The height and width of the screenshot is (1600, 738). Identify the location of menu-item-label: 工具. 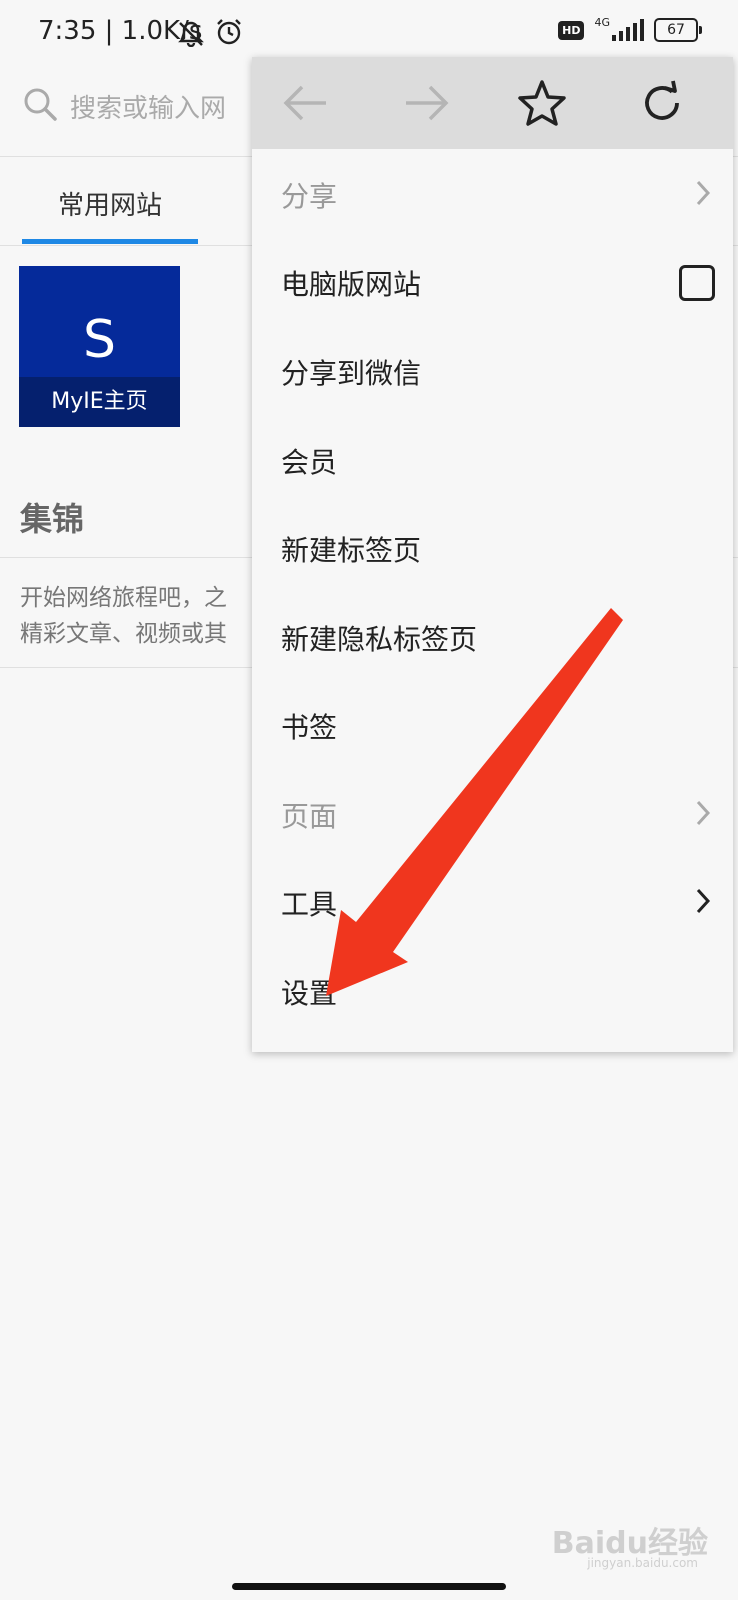
(309, 904).